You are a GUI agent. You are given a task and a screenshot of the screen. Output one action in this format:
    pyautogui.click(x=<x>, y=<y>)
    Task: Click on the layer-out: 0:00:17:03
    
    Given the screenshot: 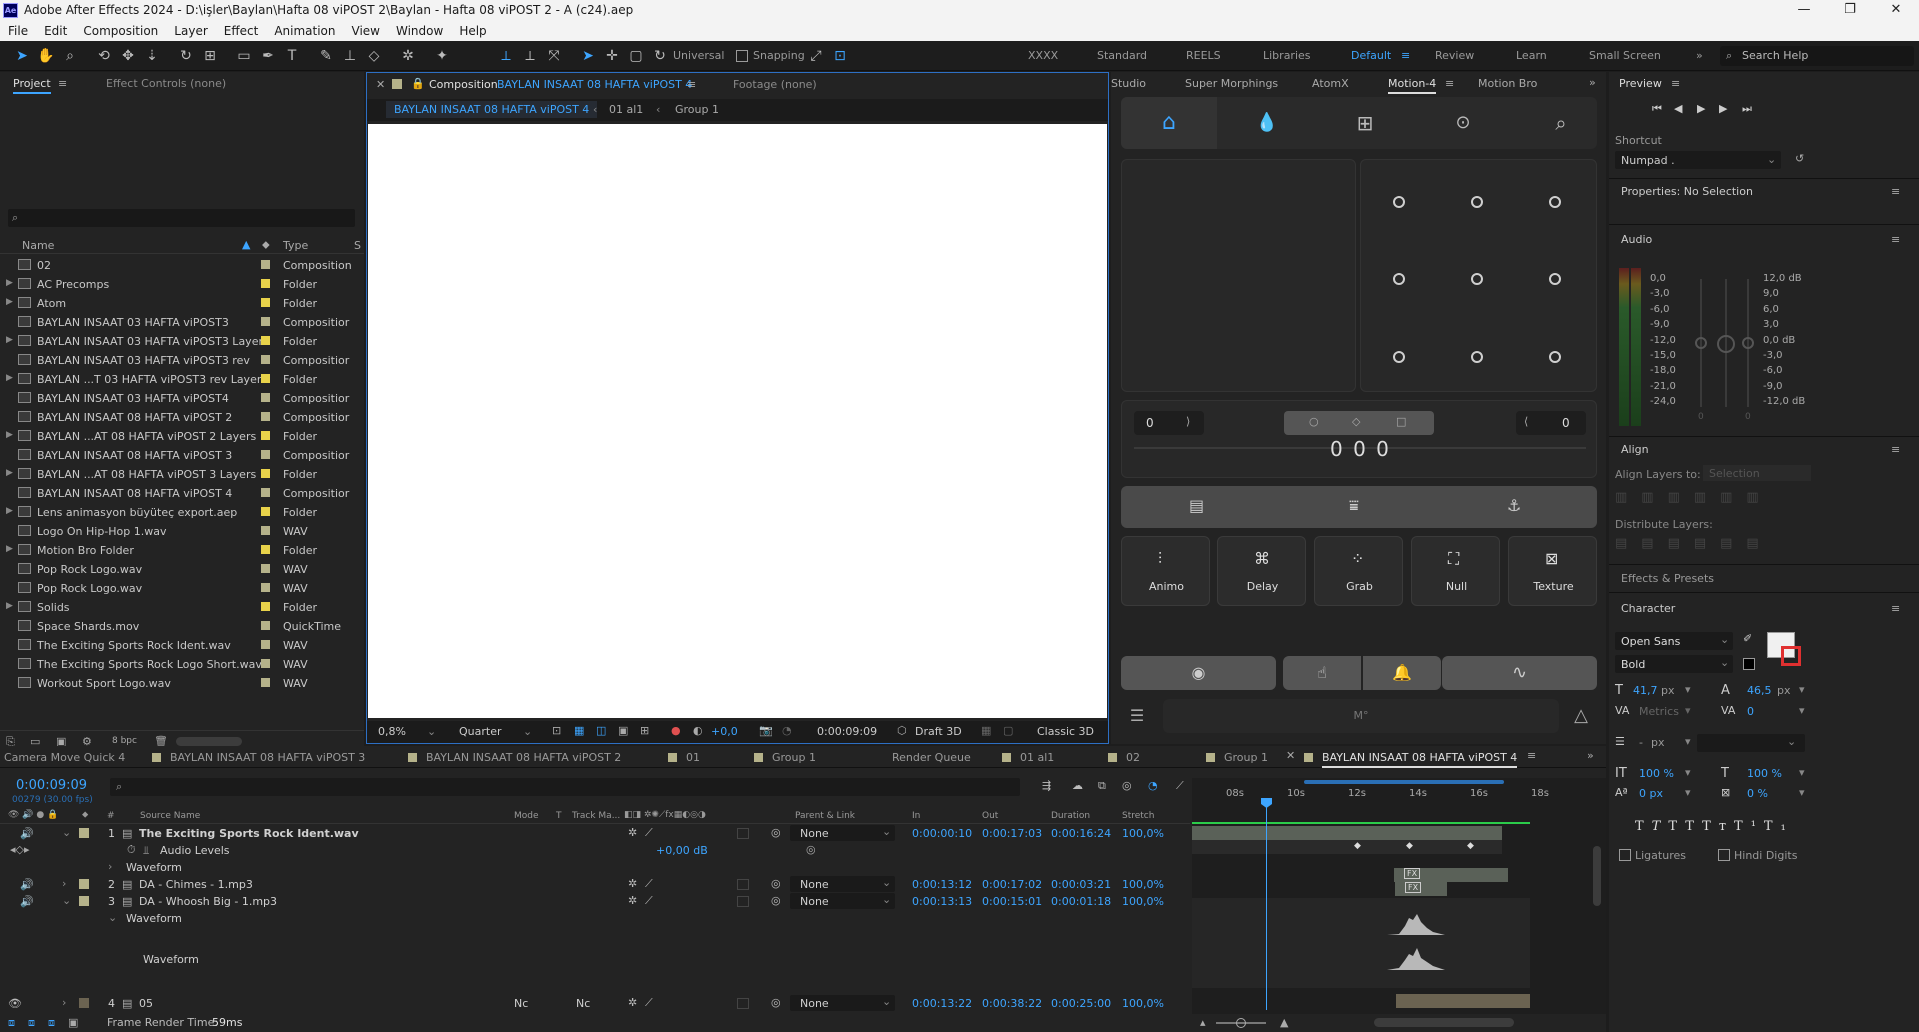 What is the action you would take?
    pyautogui.click(x=1012, y=833)
    